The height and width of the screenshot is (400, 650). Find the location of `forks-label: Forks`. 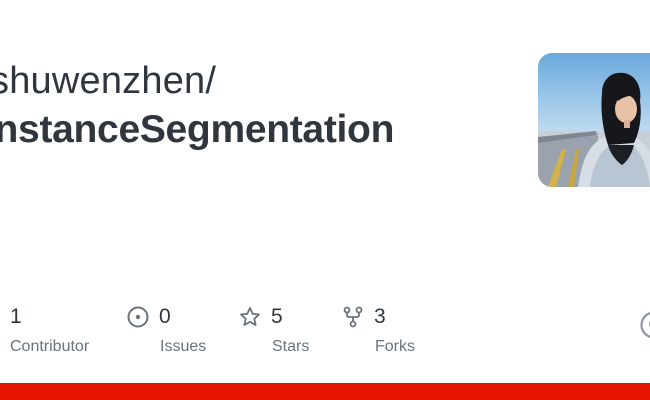

forks-label: Forks is located at coordinates (395, 346).